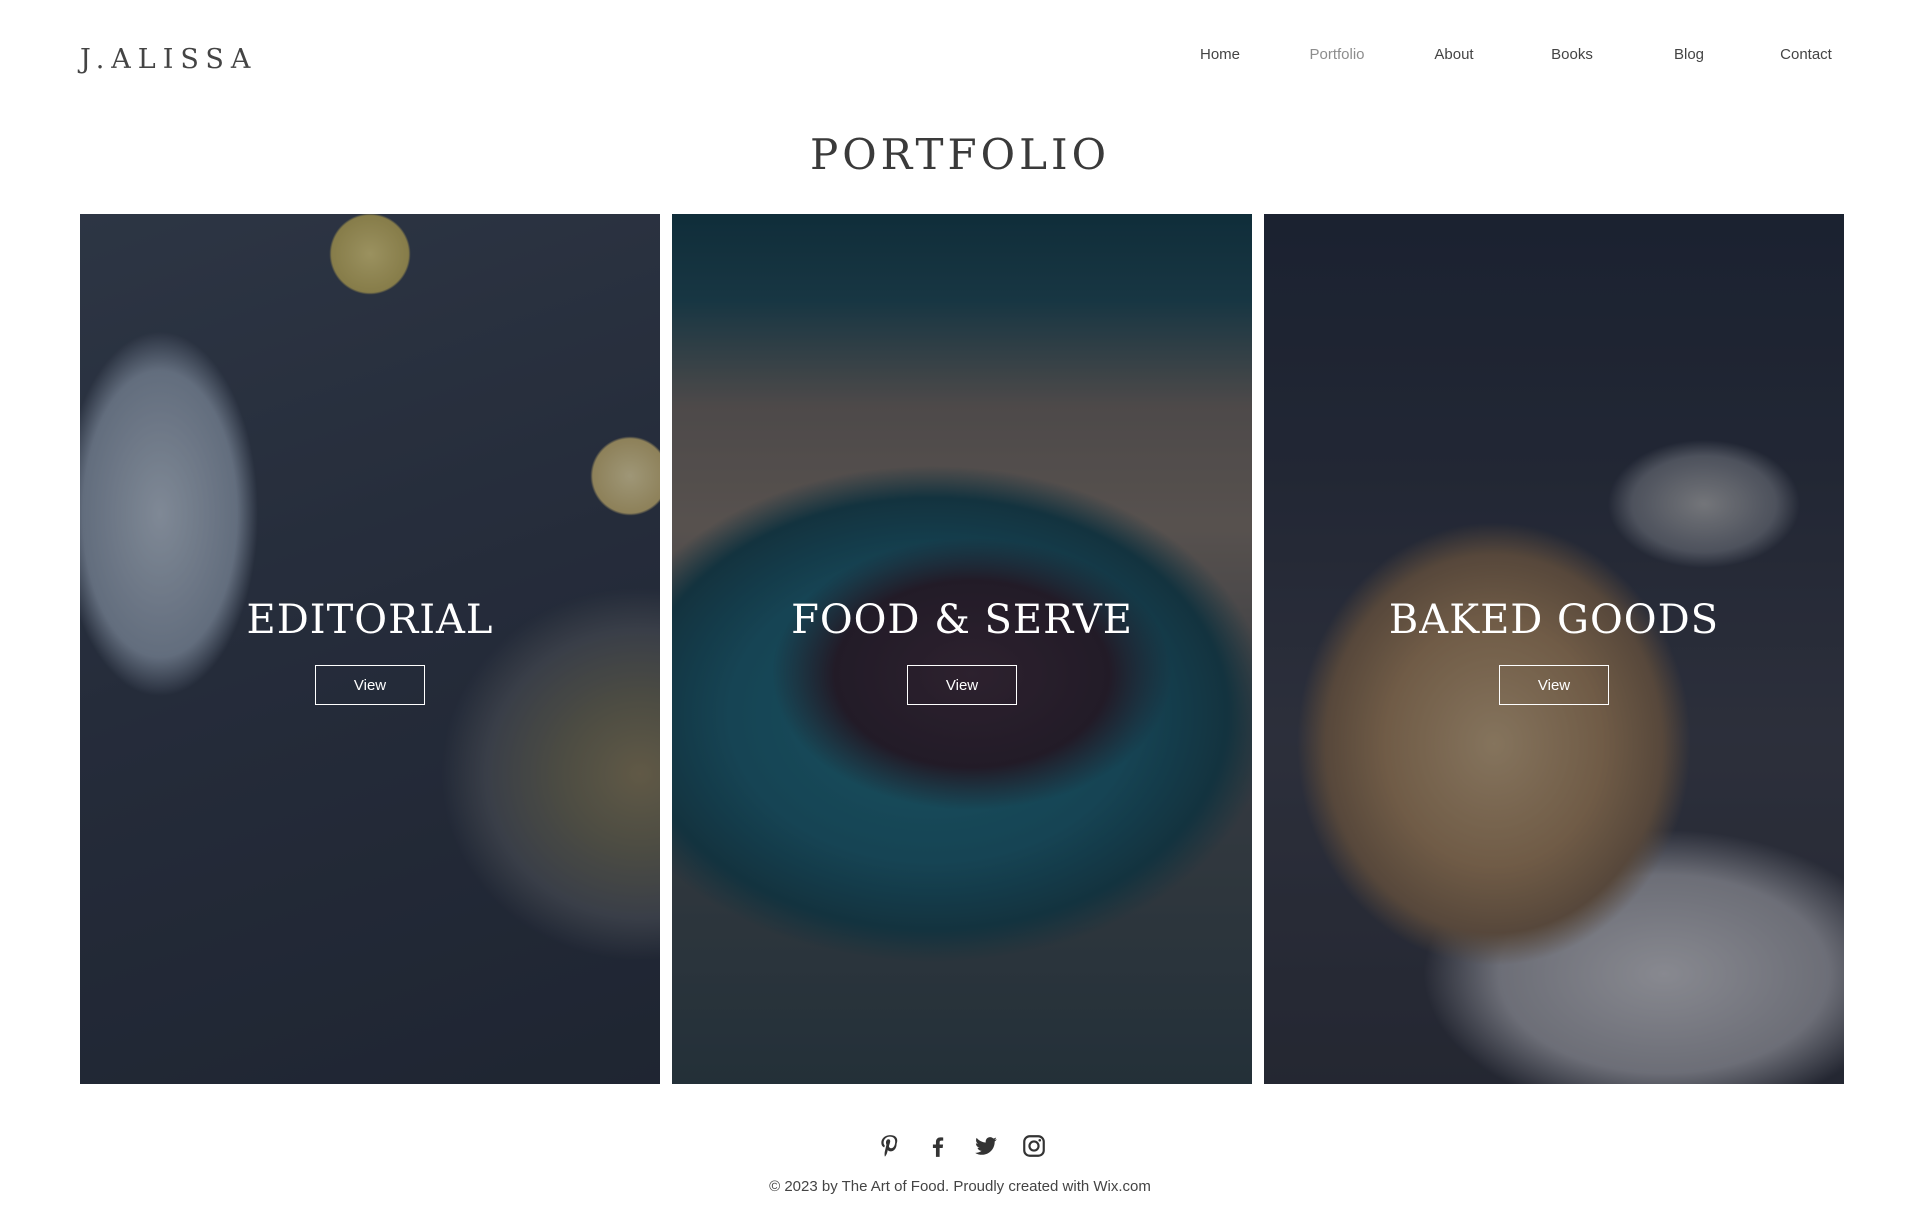 This screenshot has height=1221, width=1920. What do you see at coordinates (962, 685) in the screenshot?
I see `view-button-food-serve: View` at bounding box center [962, 685].